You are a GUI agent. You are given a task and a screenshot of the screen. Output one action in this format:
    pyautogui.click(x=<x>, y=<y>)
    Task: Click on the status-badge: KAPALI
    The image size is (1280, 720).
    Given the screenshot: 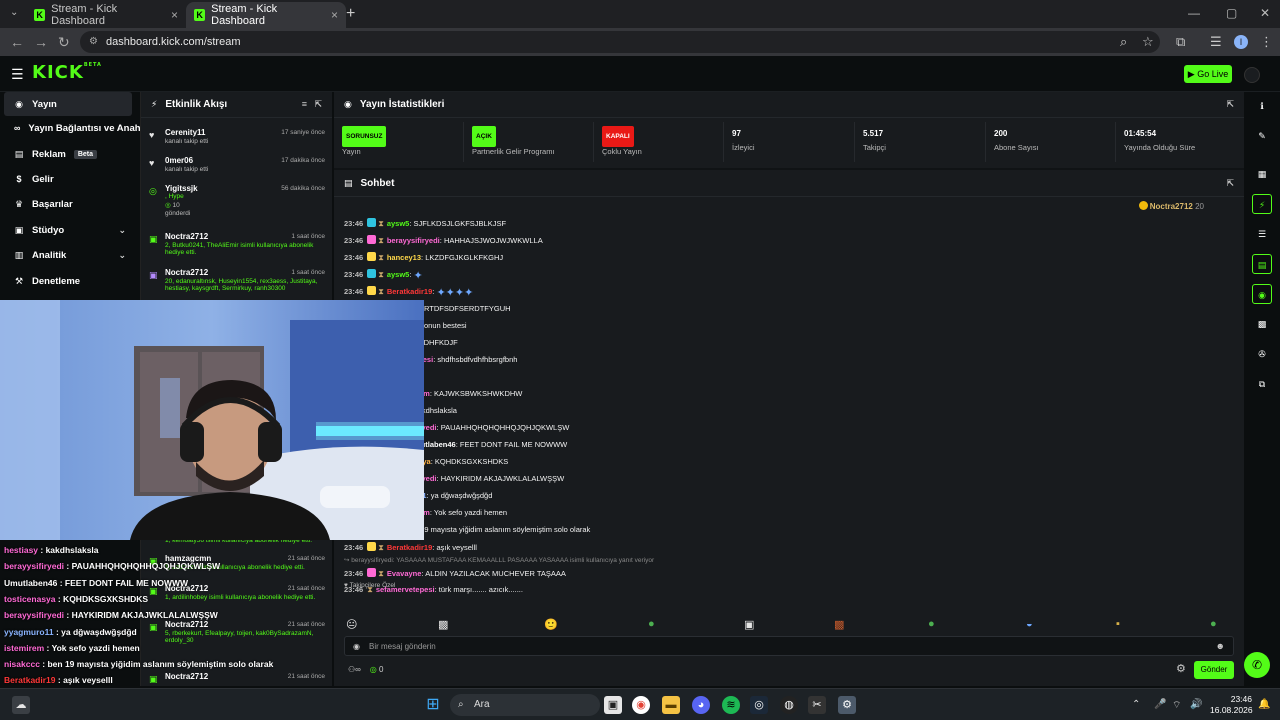 What is the action you would take?
    pyautogui.click(x=618, y=136)
    